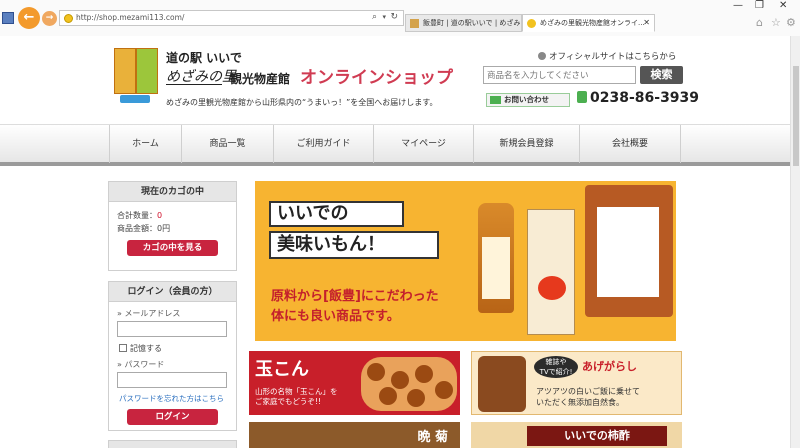  I want to click on address-url: http://shop.mezami113.com/, so click(130, 17).